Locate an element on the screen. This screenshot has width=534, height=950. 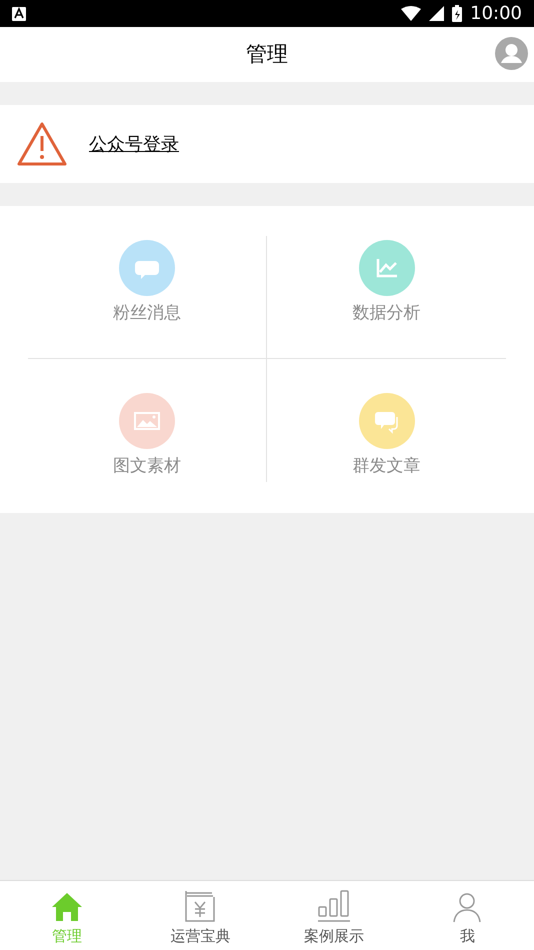
clock: 10:00 is located at coordinates (496, 14).